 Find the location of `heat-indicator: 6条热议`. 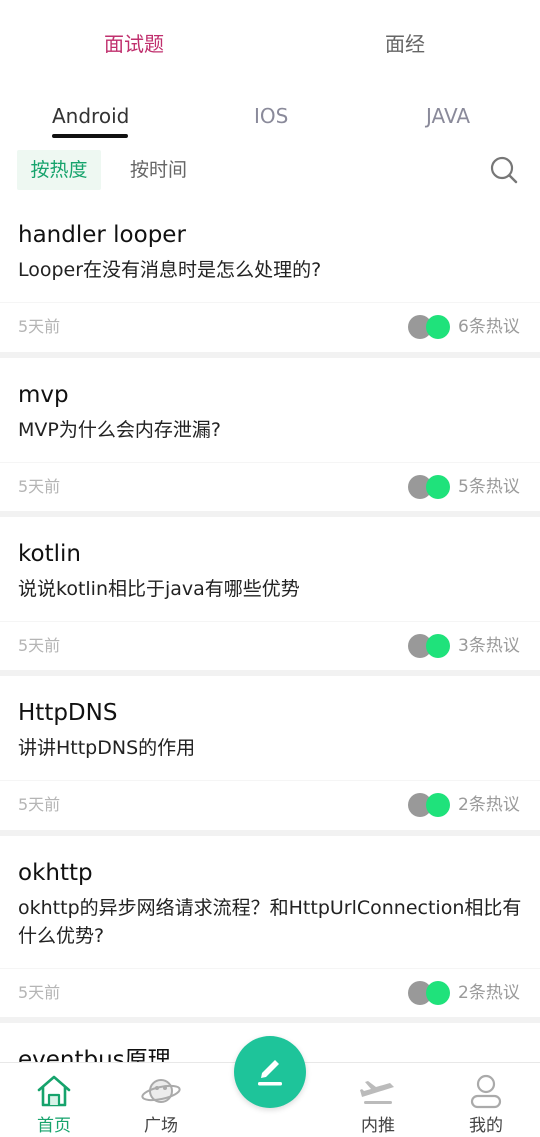

heat-indicator: 6条热议 is located at coordinates (468, 327).